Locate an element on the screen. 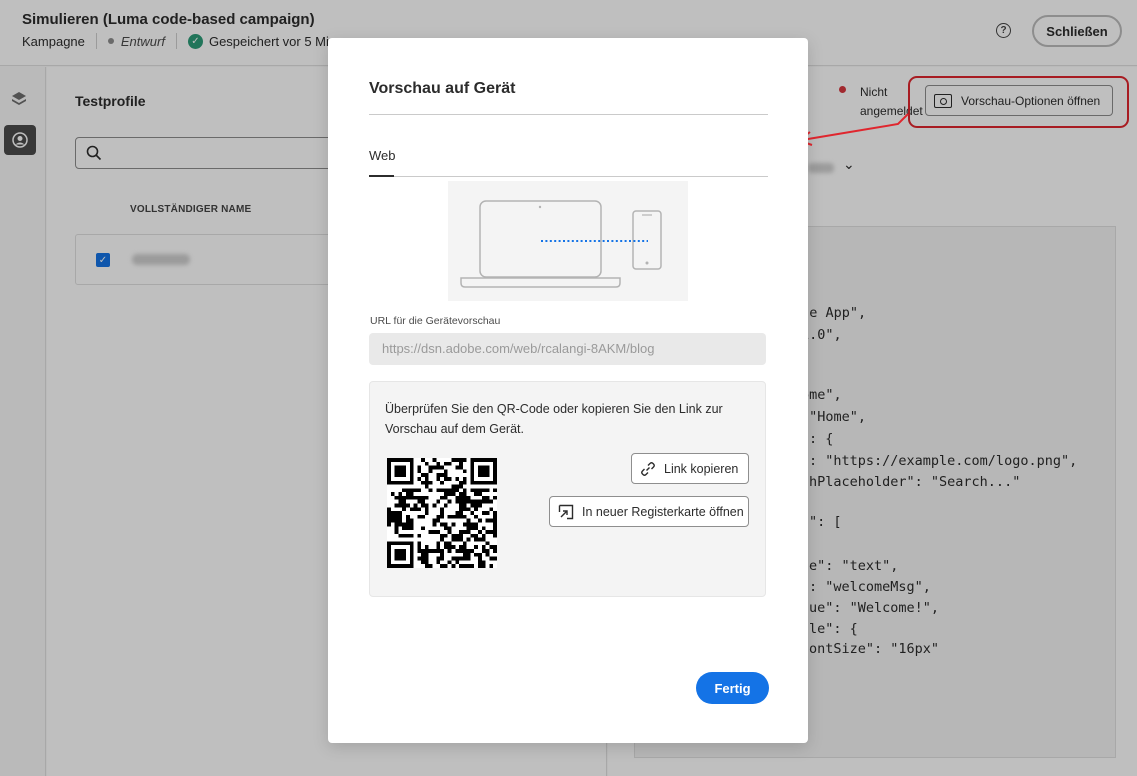  divider is located at coordinates (568, 114).